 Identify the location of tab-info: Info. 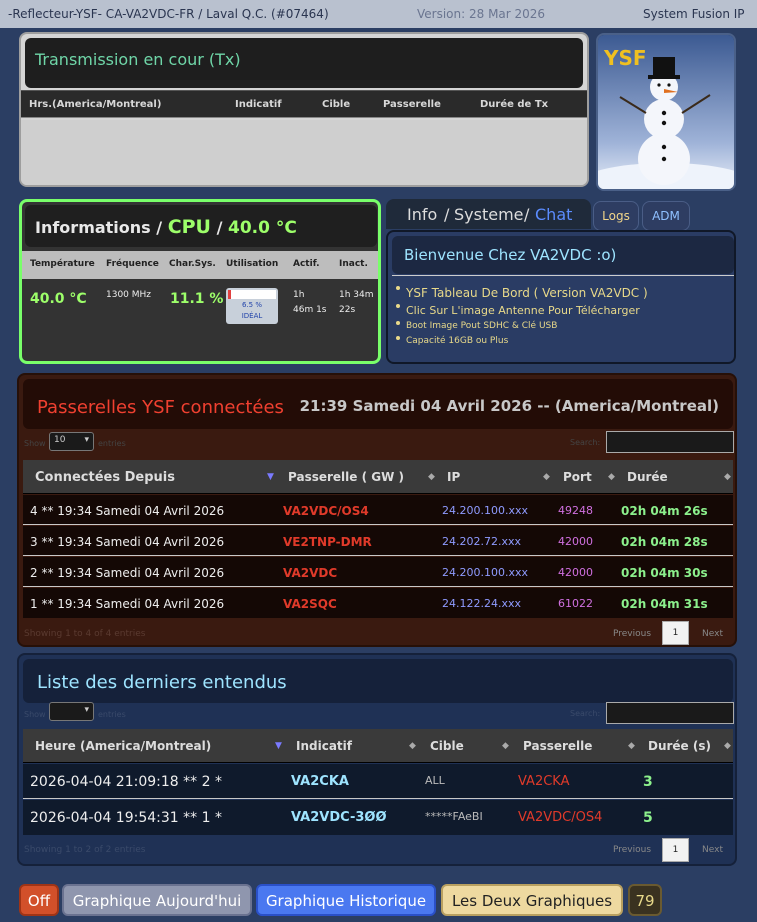
(422, 214).